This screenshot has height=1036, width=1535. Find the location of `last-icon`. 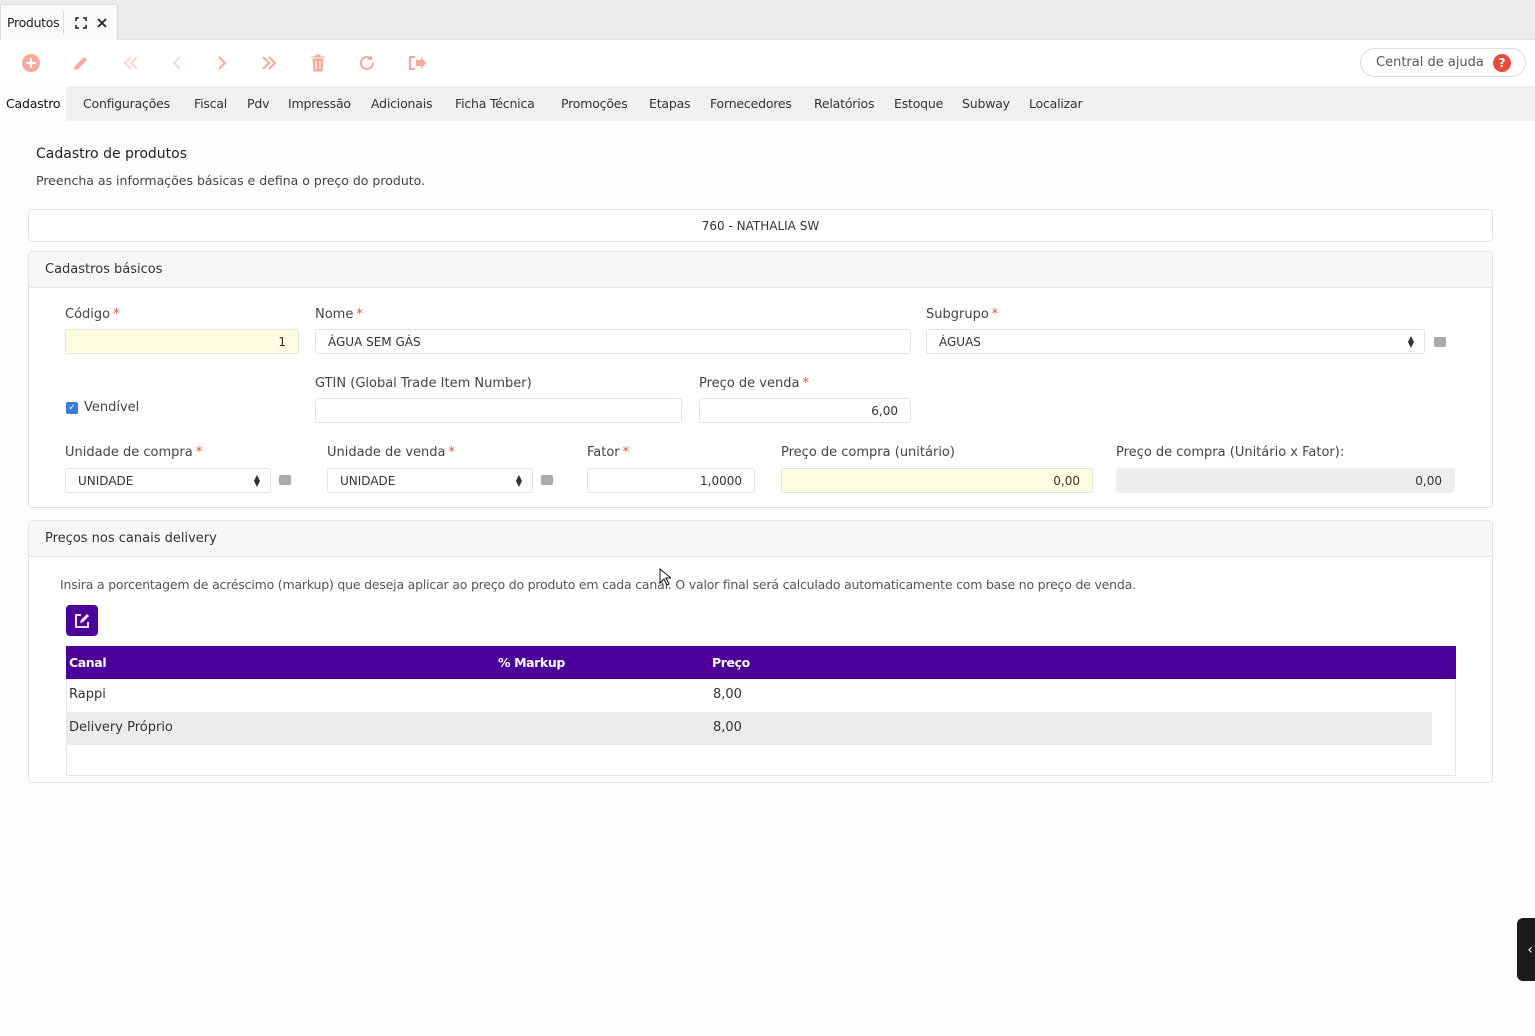

last-icon is located at coordinates (269, 63).